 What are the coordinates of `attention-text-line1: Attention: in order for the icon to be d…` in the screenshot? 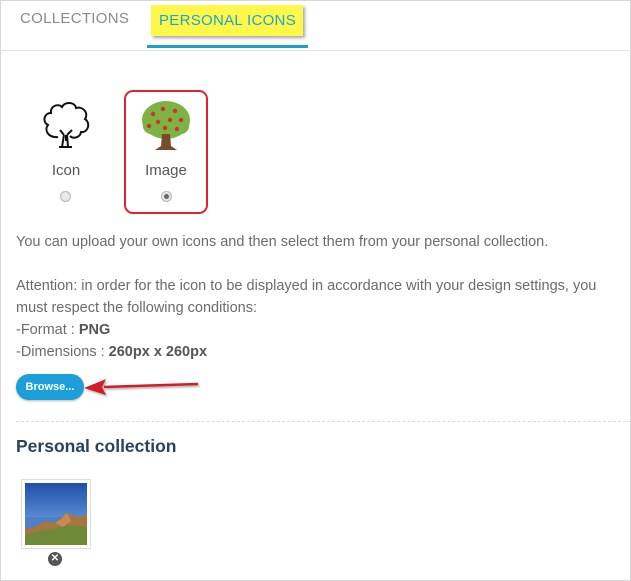 It's located at (306, 286).